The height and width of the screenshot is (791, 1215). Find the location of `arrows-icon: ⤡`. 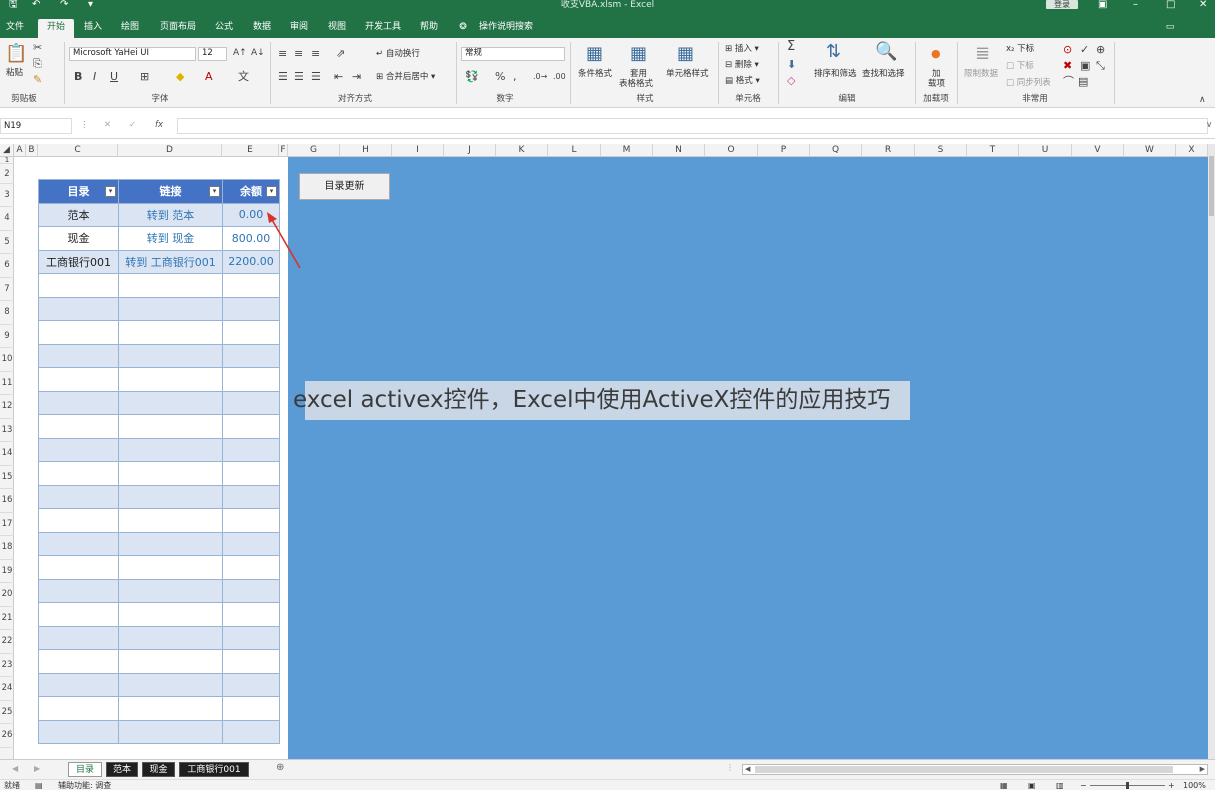

arrows-icon: ⤡ is located at coordinates (1100, 66).